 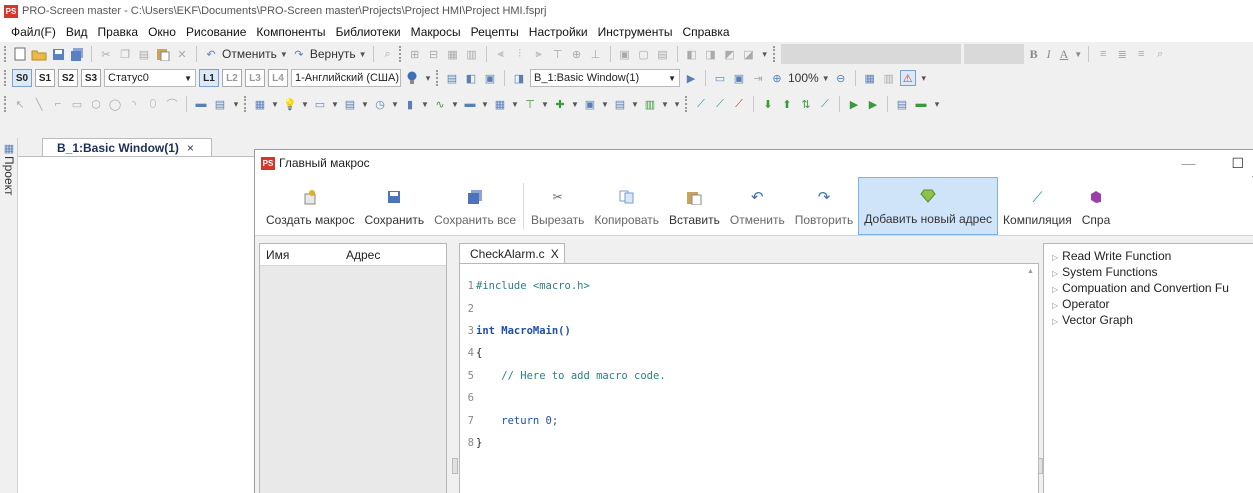 I want to click on window-combo: B_1:Basic Window(1) ▼, so click(x=605, y=78).